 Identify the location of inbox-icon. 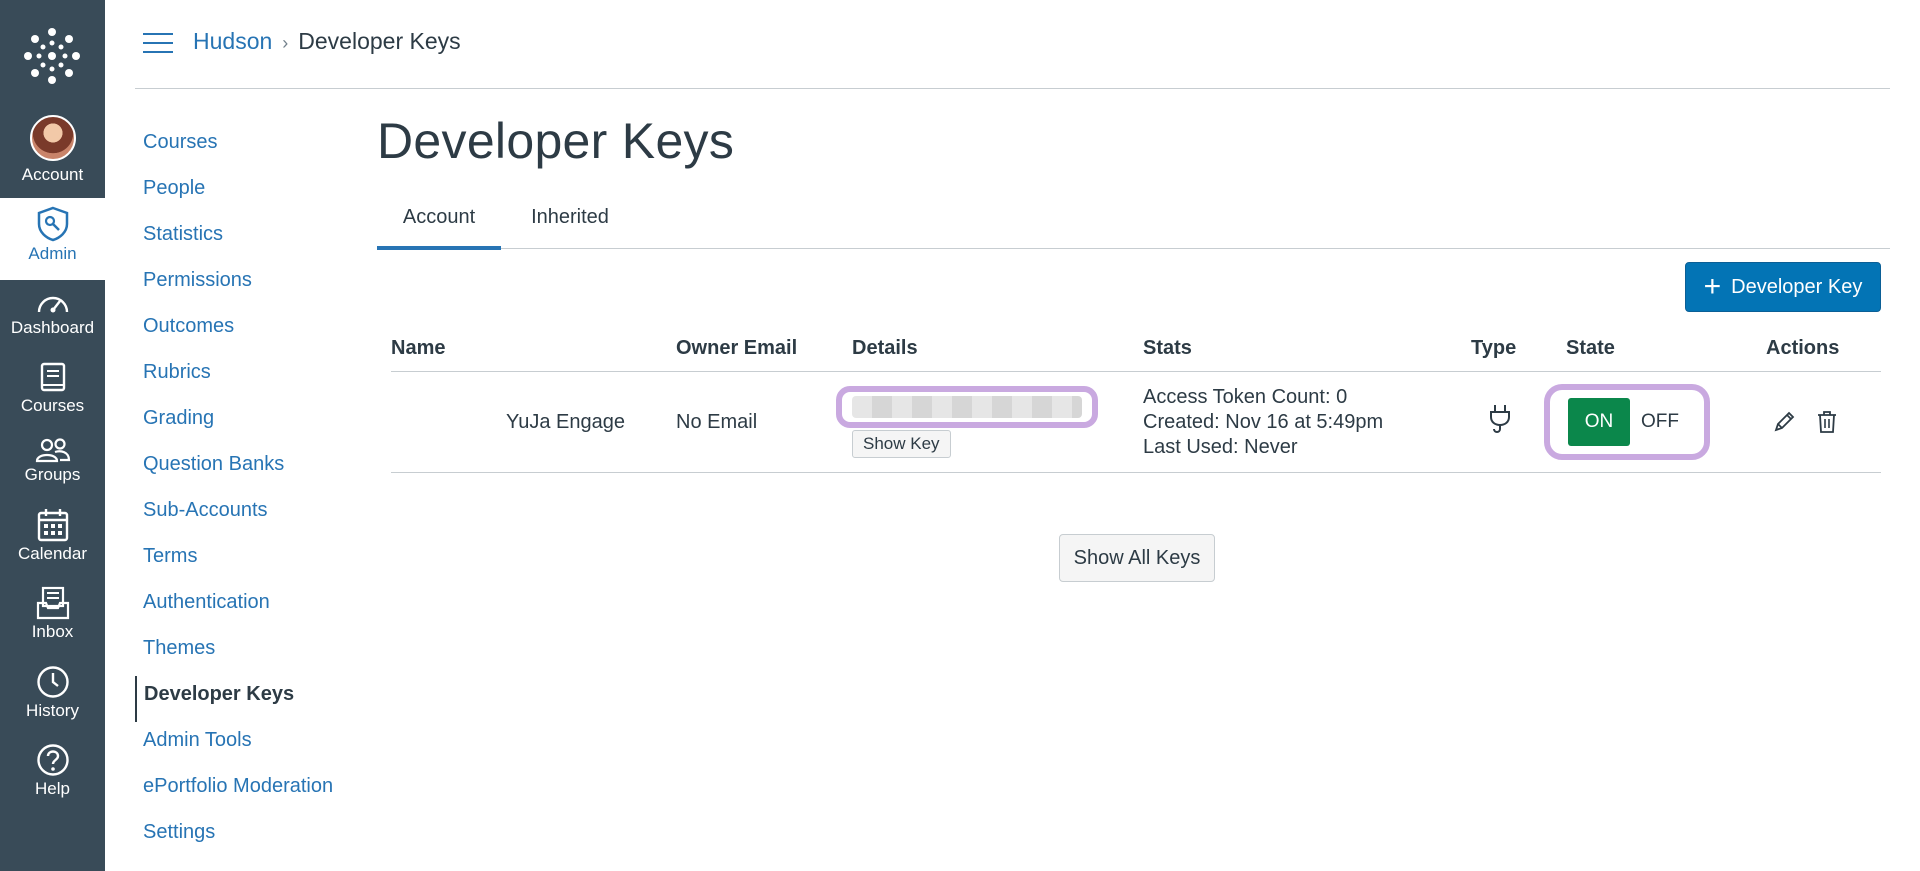
(52, 603).